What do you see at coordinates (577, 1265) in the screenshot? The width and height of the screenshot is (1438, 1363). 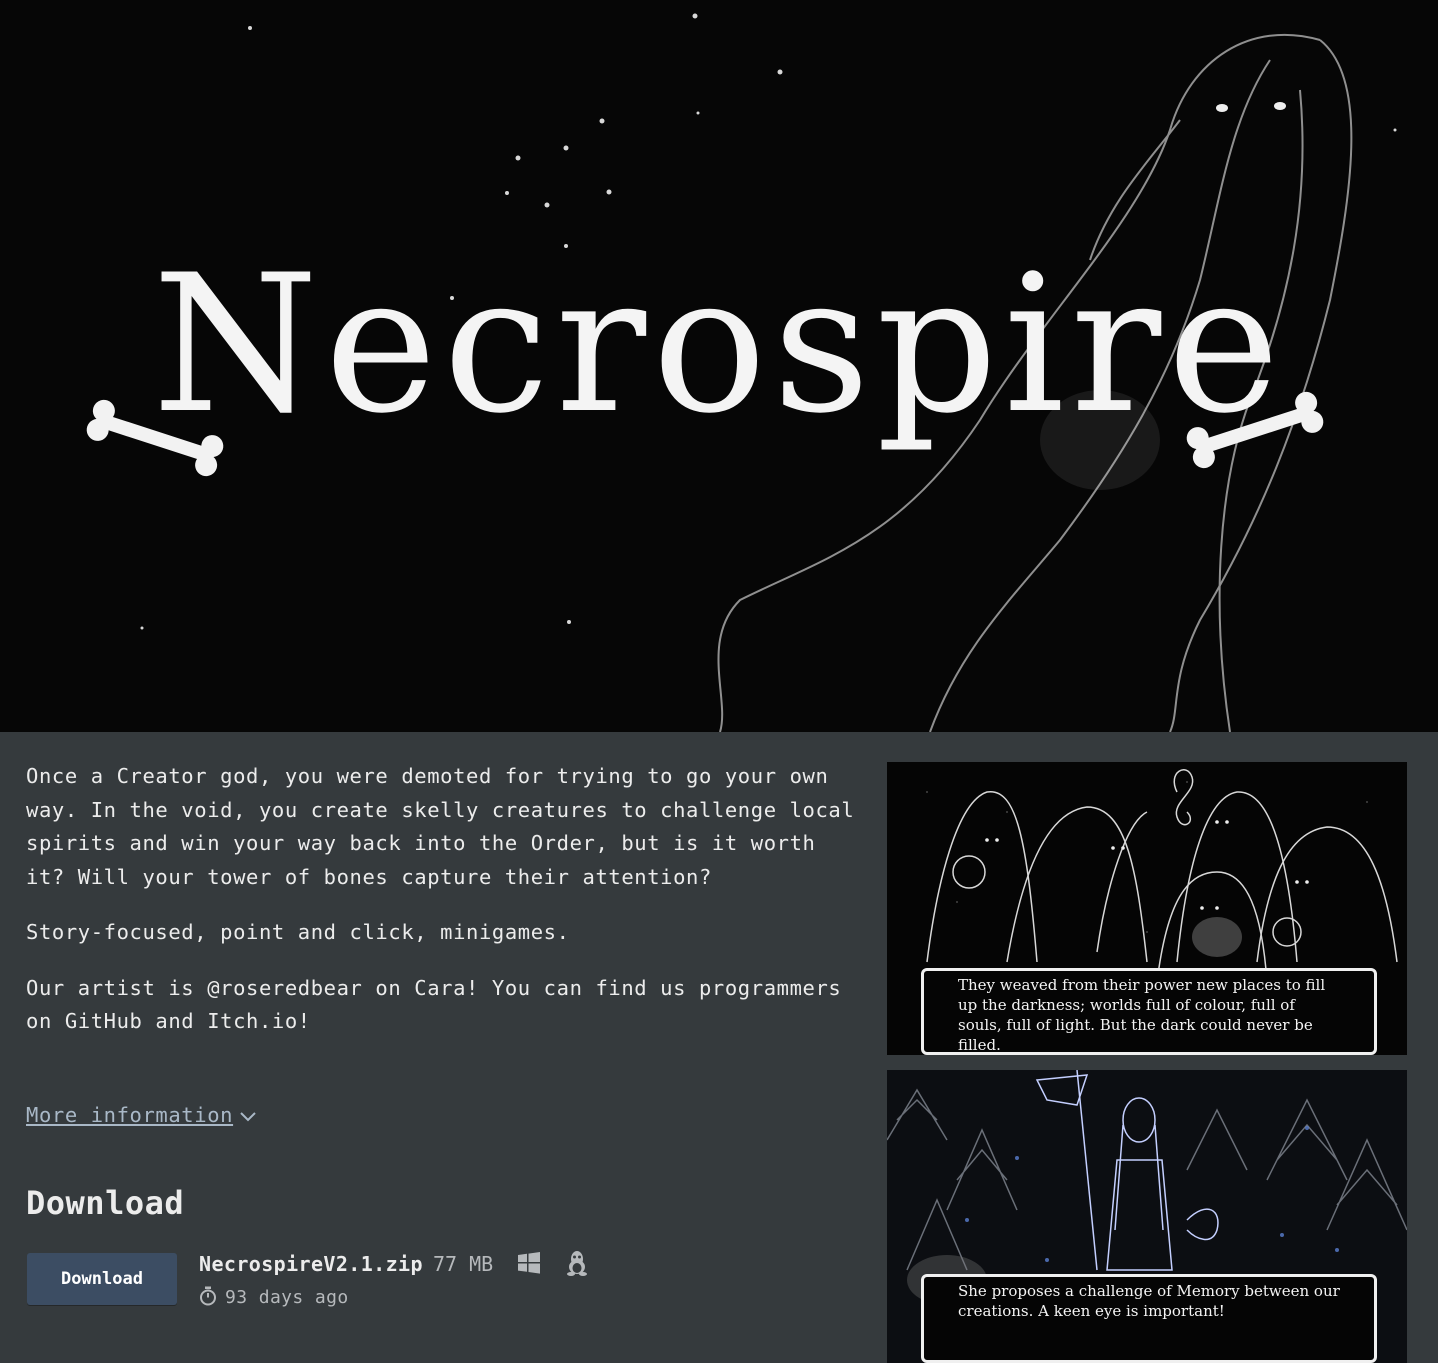 I see `linux-icon` at bounding box center [577, 1265].